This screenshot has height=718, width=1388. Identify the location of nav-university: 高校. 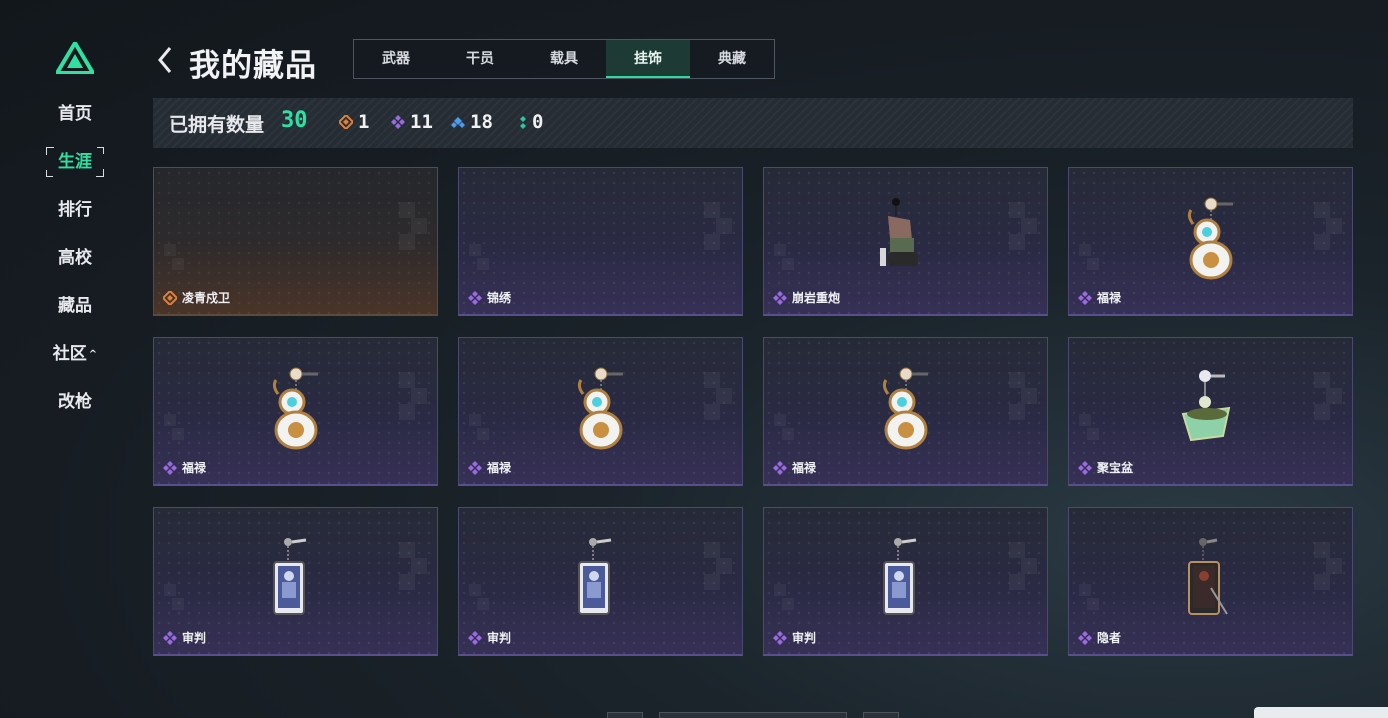
(75, 258).